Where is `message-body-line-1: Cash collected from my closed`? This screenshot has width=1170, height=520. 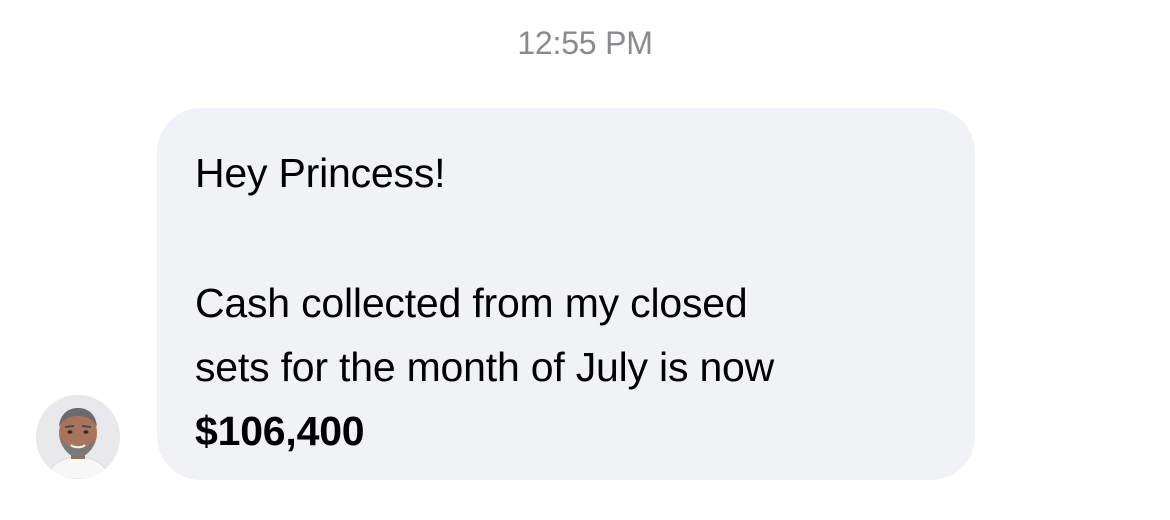 message-body-line-1: Cash collected from my closed is located at coordinates (471, 303).